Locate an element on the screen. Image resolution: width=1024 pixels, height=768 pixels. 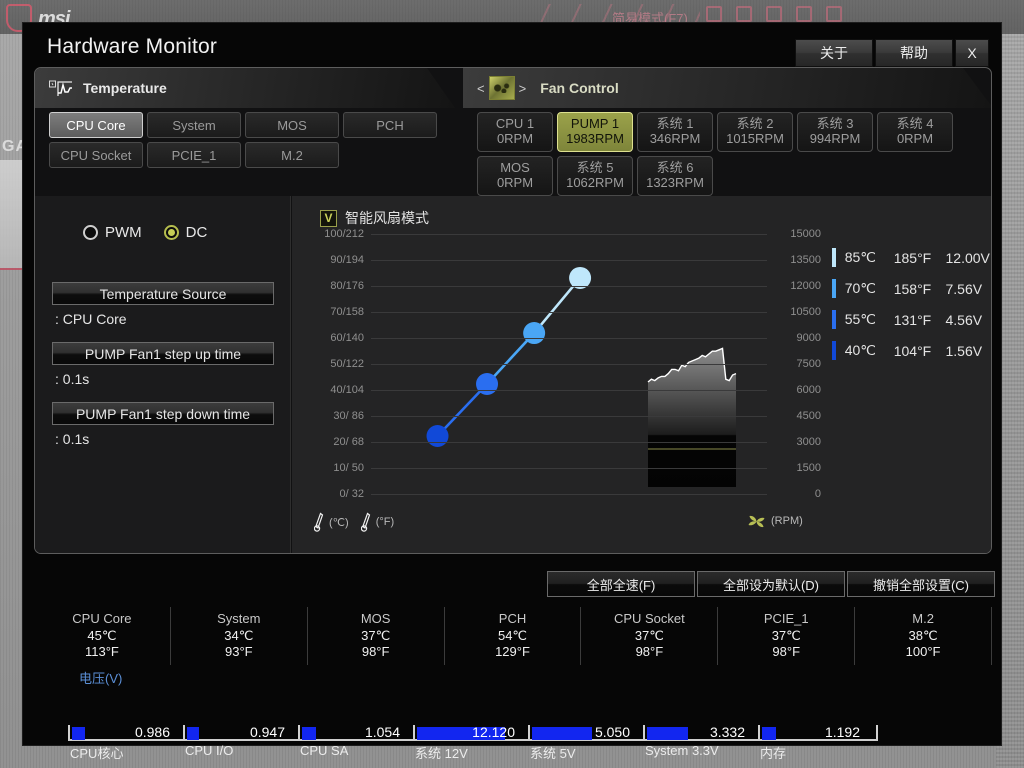
fan-mode-radio-group: PWM DC is located at coordinates (145, 232).